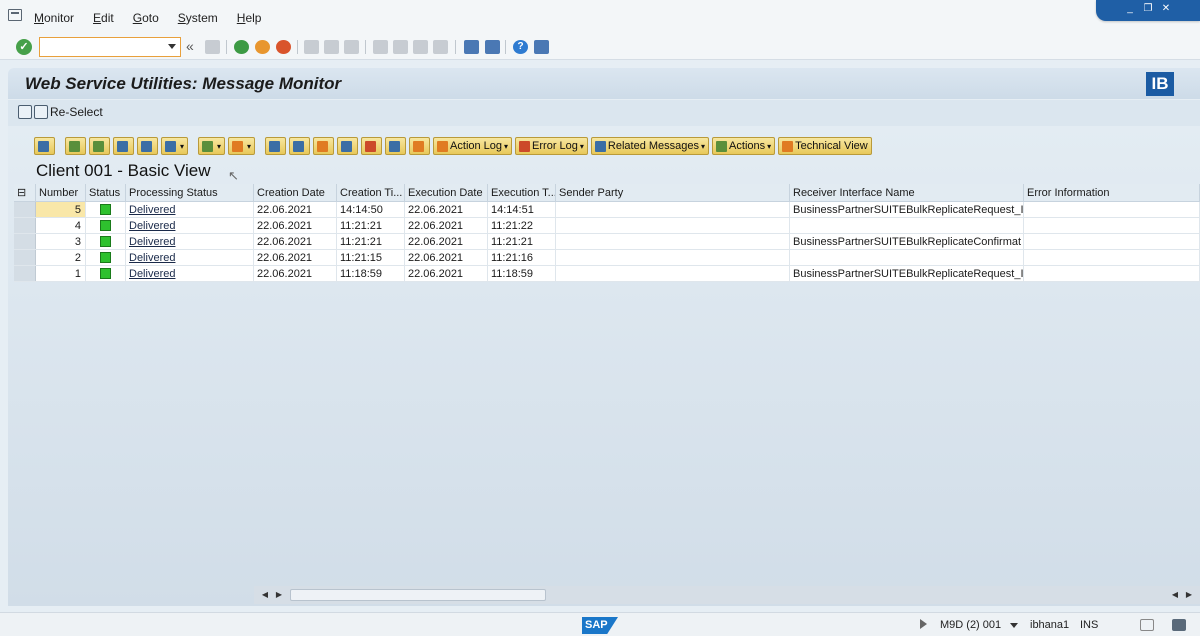 The height and width of the screenshot is (636, 1200). What do you see at coordinates (420, 47) in the screenshot?
I see `next-page-icon` at bounding box center [420, 47].